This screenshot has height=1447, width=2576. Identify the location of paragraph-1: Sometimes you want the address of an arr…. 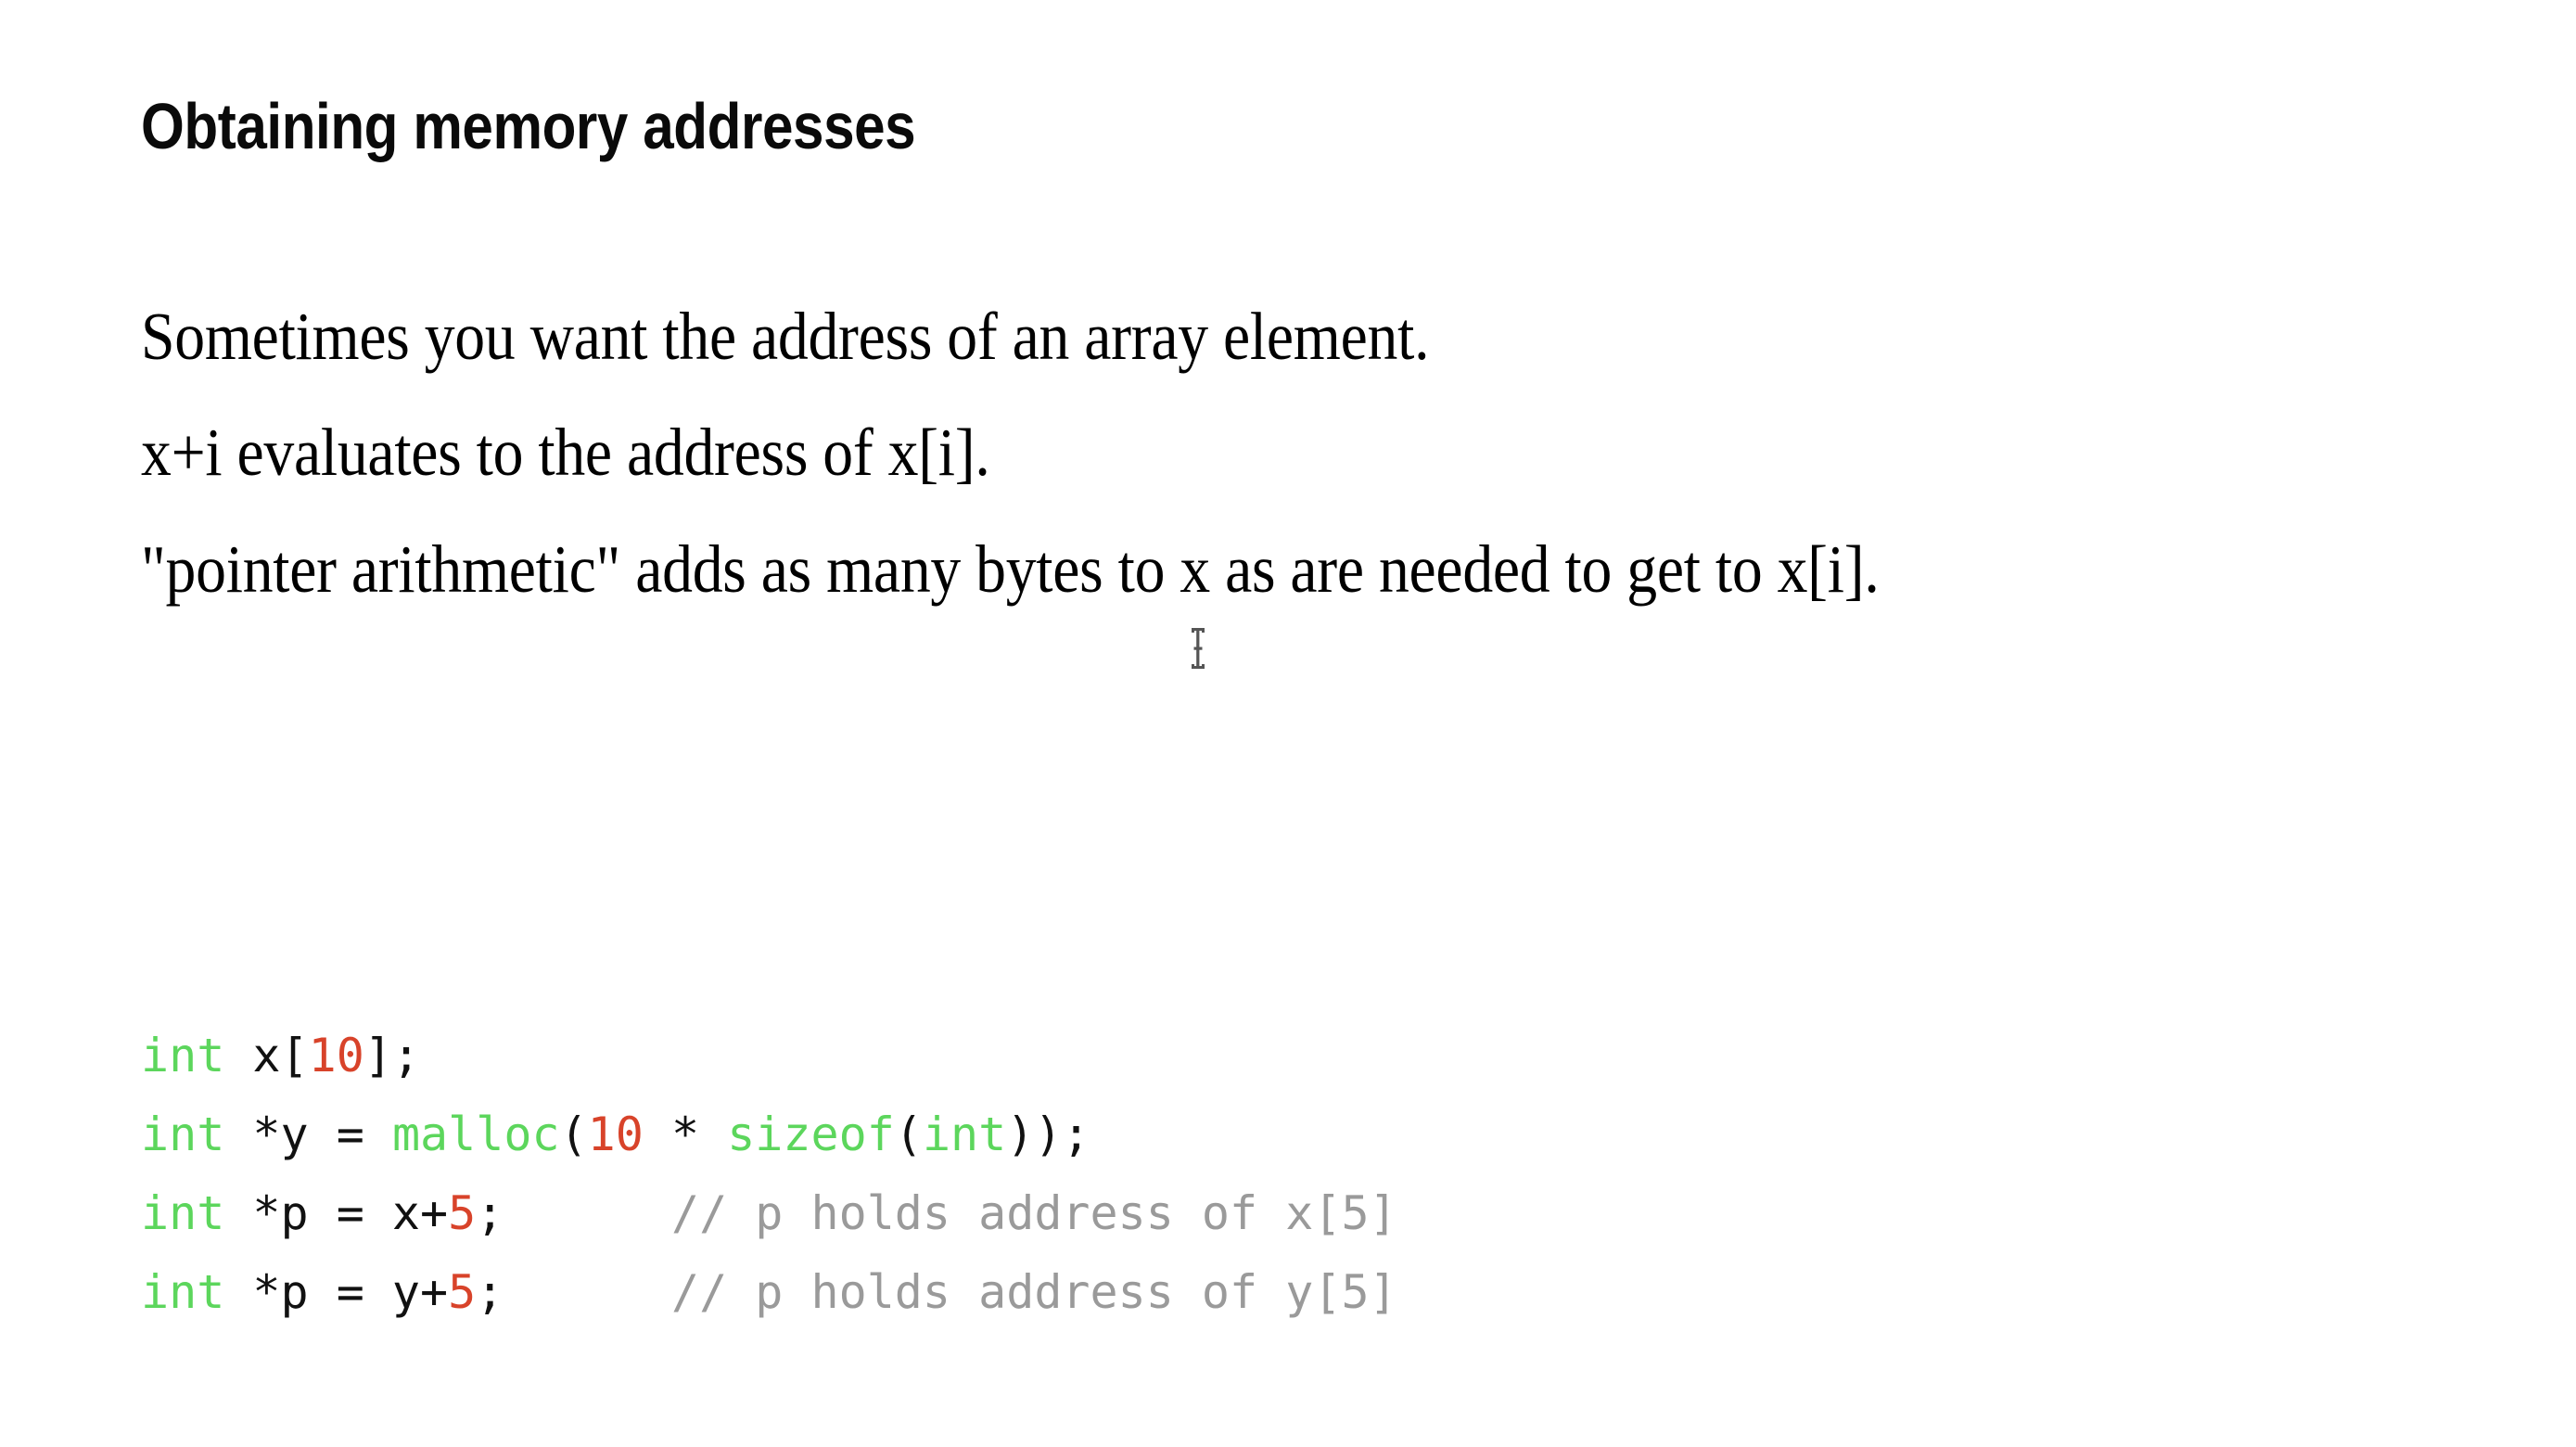
(786, 336).